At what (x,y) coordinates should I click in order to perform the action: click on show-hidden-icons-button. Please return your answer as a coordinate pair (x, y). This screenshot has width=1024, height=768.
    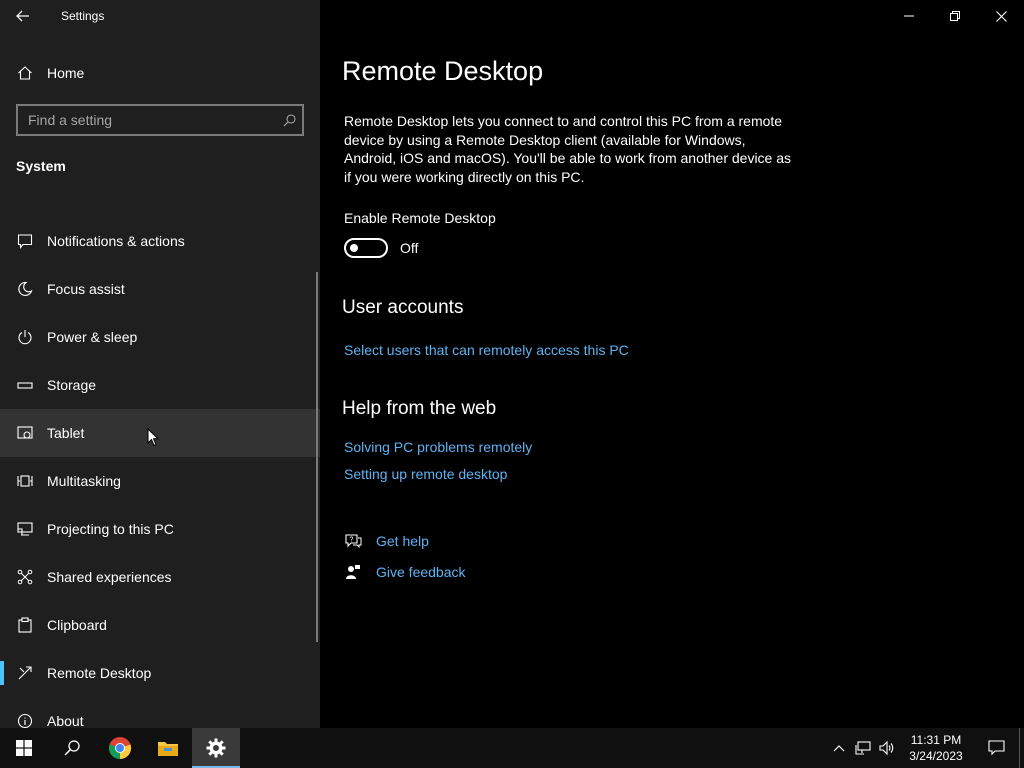
    Looking at the image, I should click on (839, 748).